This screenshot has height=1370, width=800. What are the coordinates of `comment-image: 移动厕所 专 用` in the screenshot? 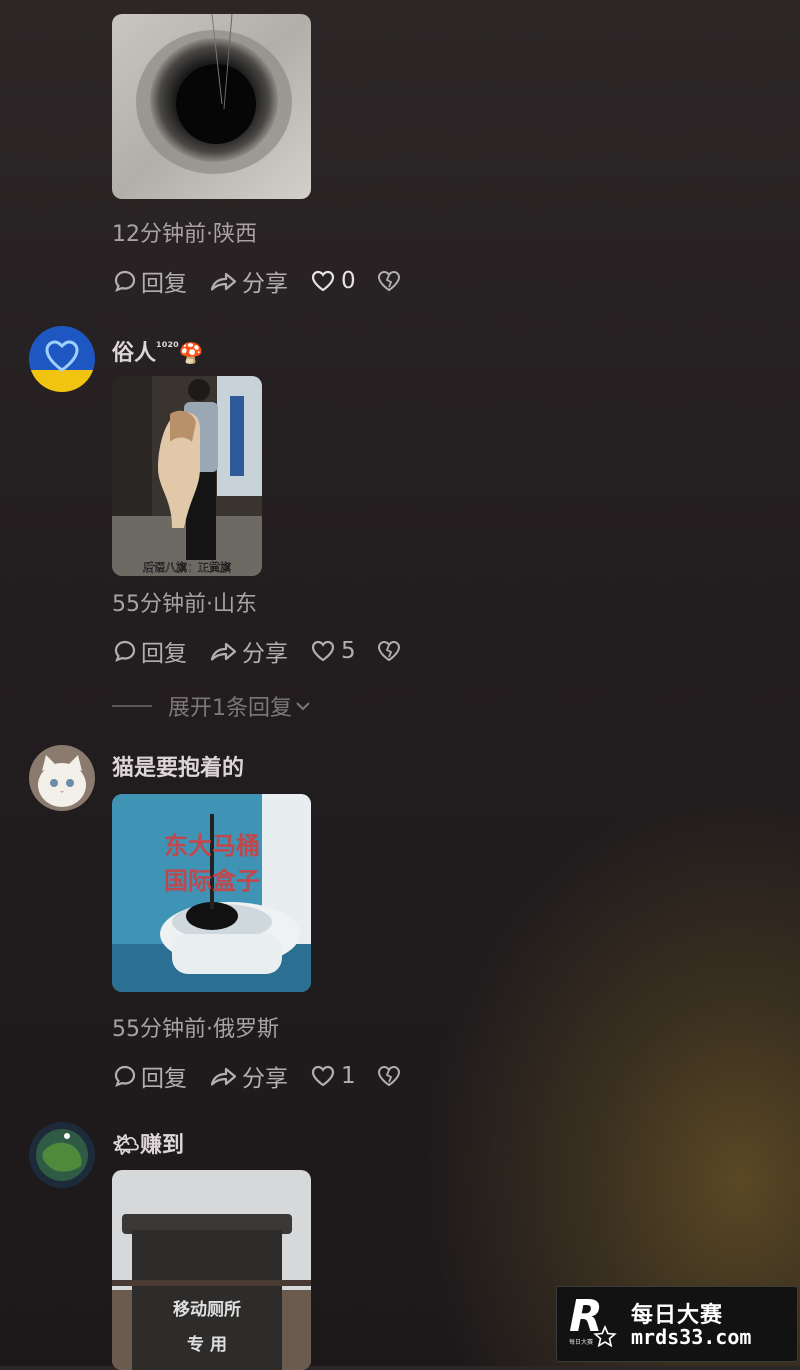 It's located at (211, 1270).